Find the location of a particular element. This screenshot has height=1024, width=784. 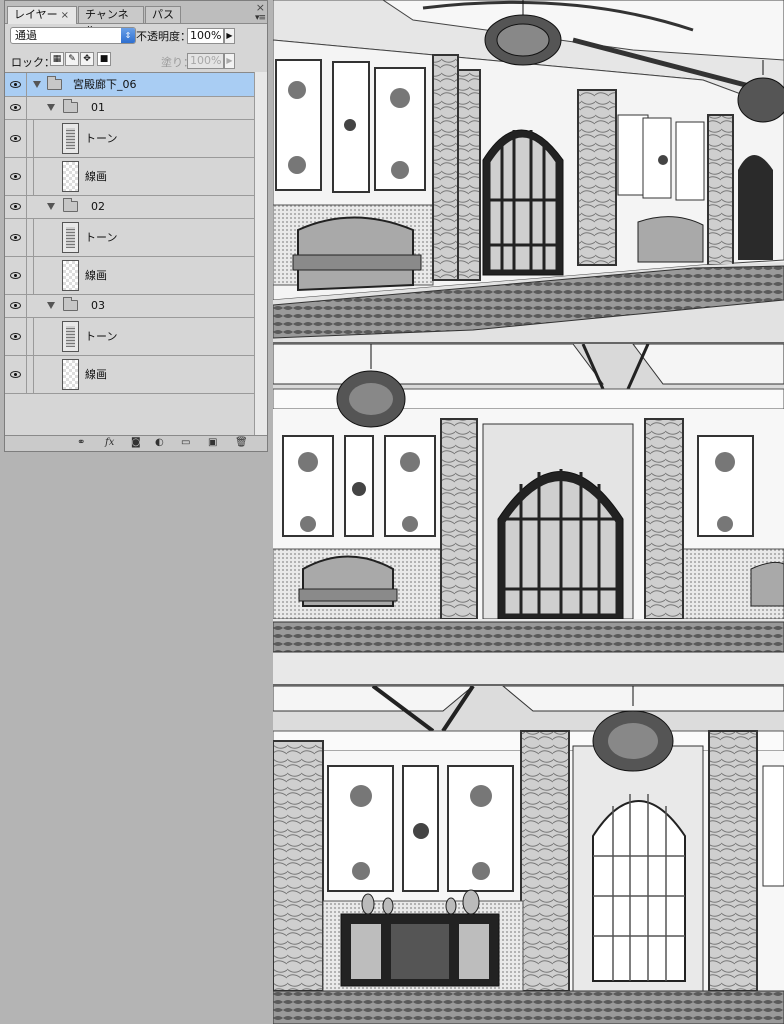

layer-row-group-01: 01 is located at coordinates (129, 108).